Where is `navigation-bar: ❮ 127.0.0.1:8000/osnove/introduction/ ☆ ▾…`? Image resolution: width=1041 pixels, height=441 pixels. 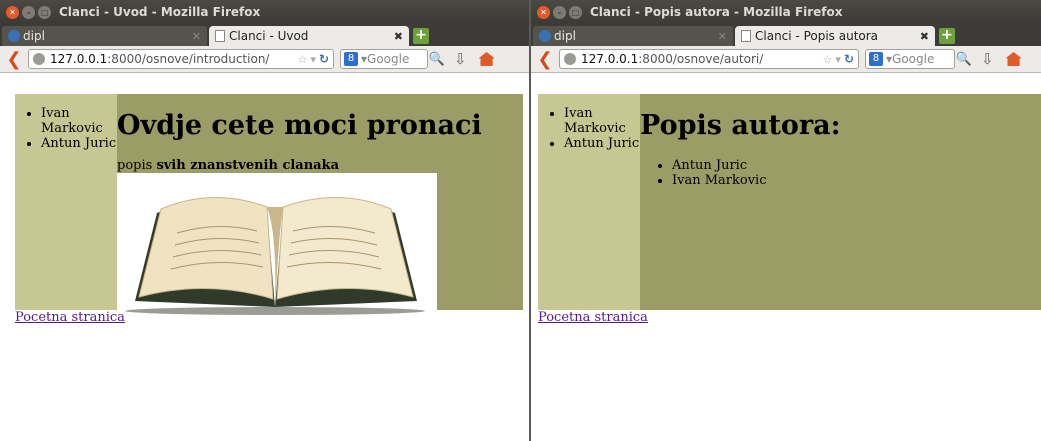
navigation-bar: ❮ 127.0.0.1:8000/osnove/introduction/ ☆ ▾… is located at coordinates (264, 59).